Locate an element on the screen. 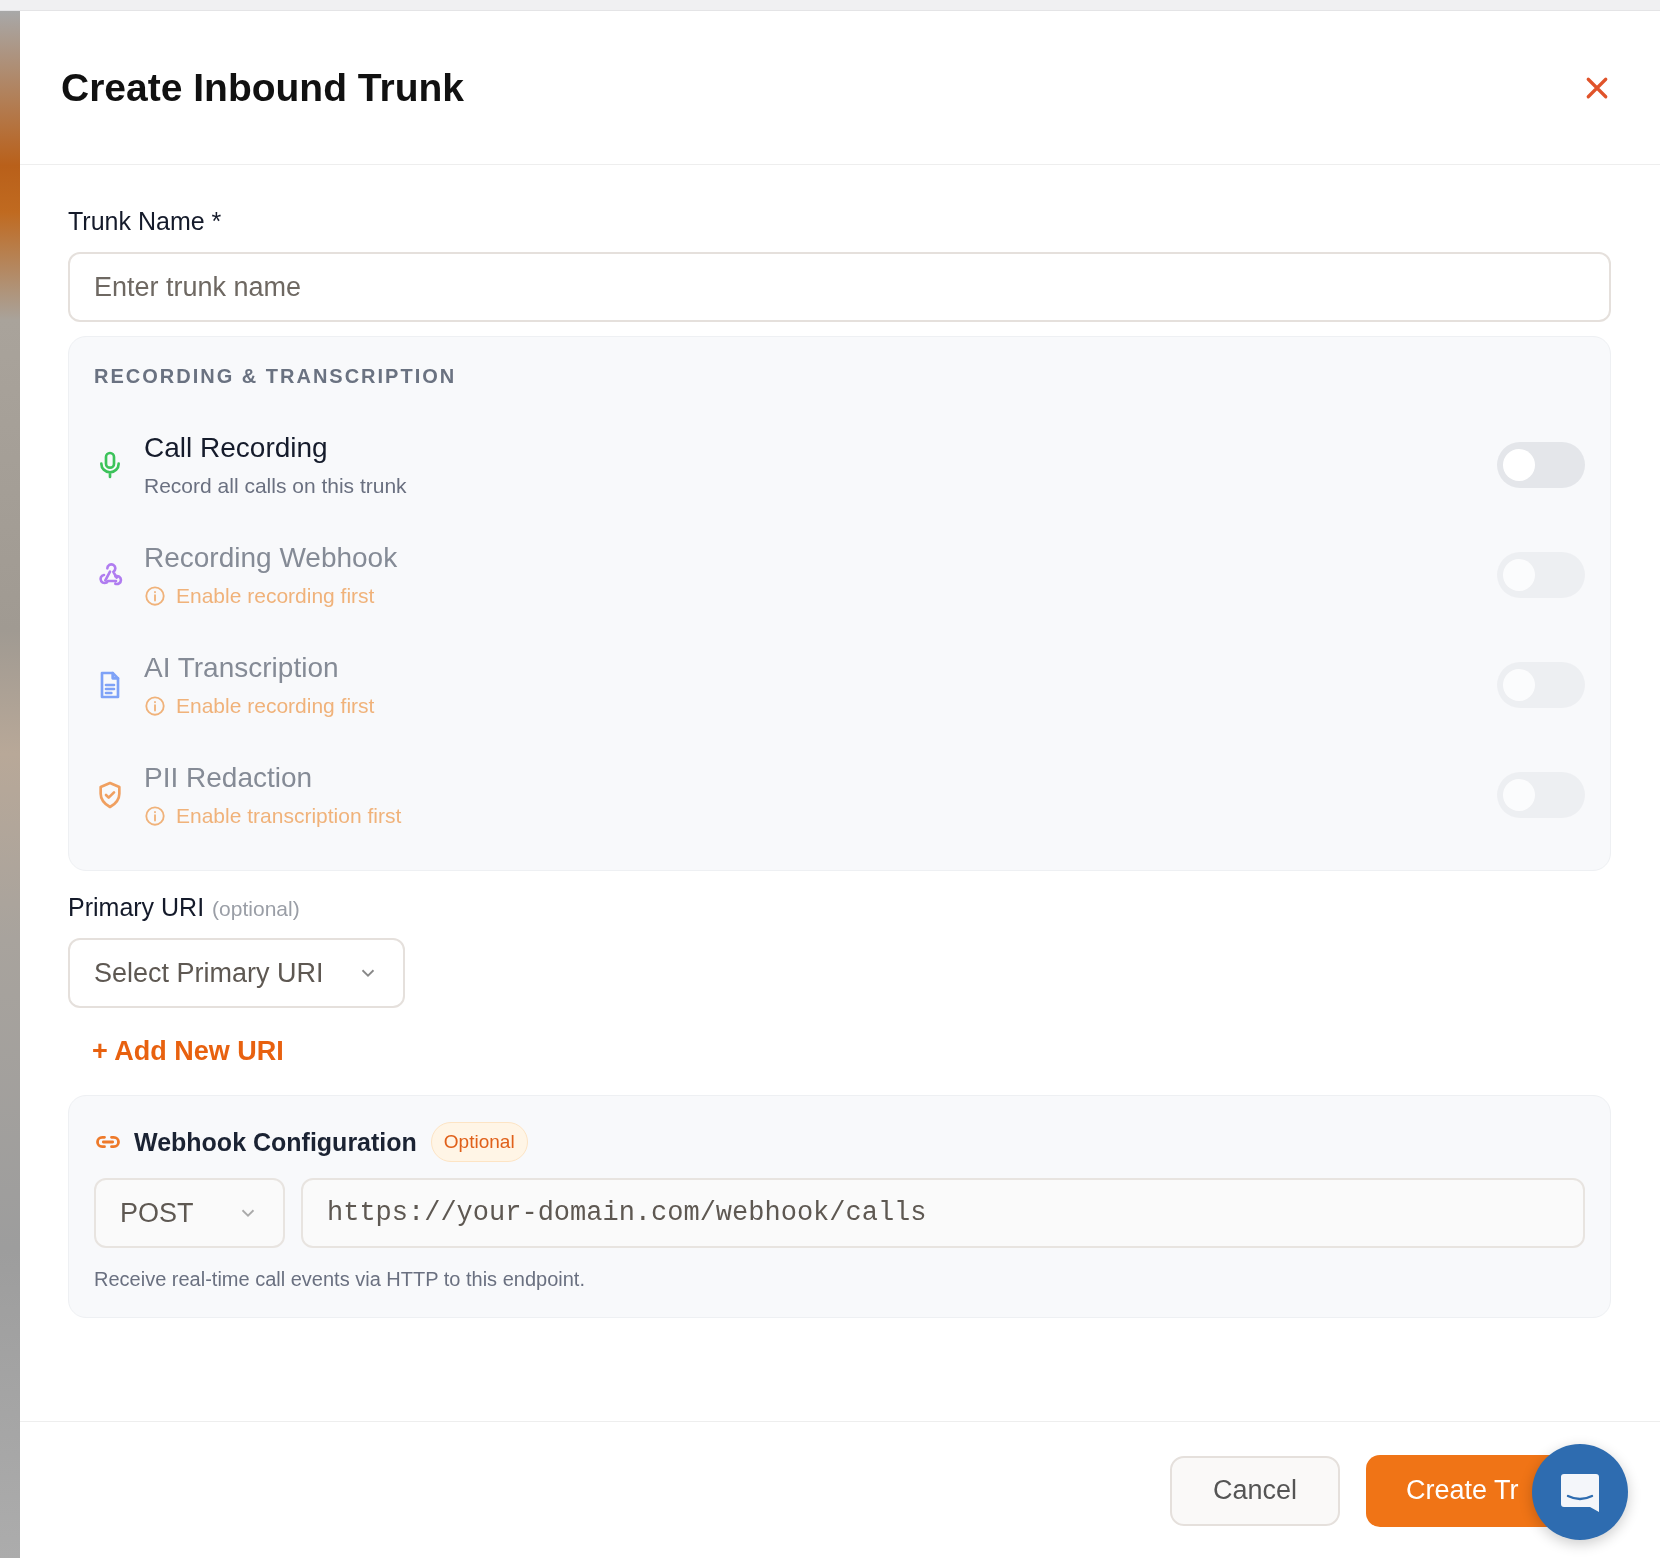  cancel-button: Cancel is located at coordinates (1255, 1490).